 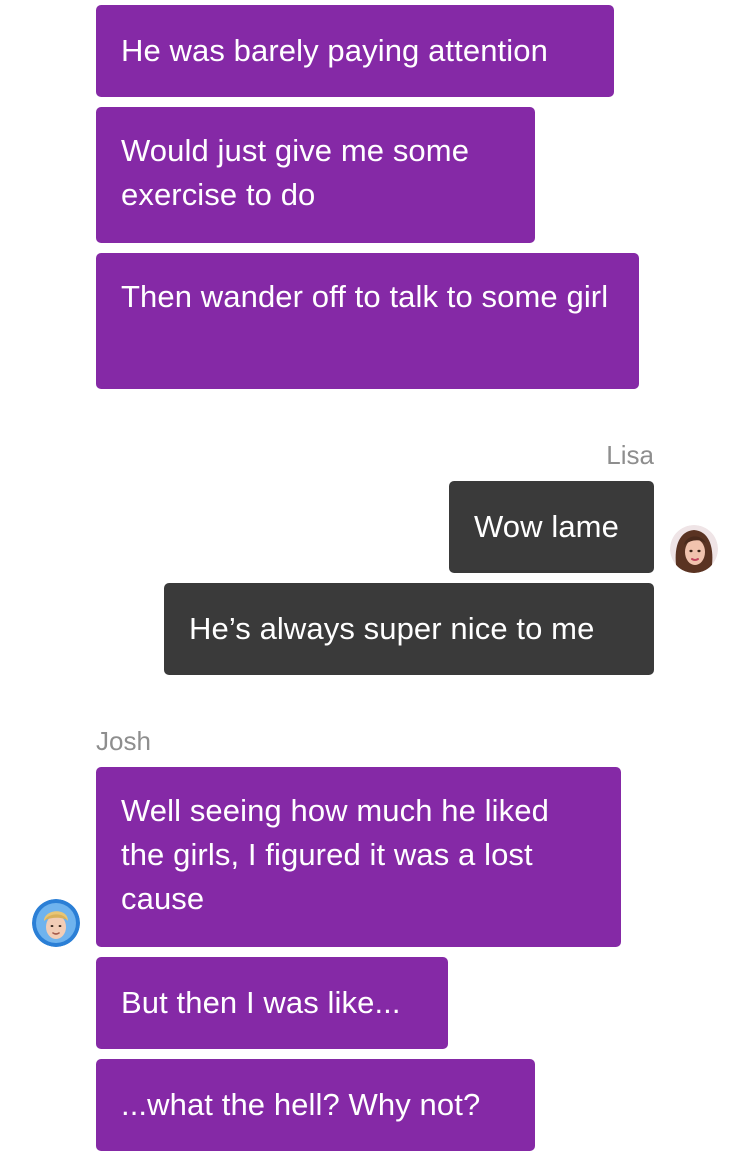 What do you see at coordinates (630, 455) in the screenshot?
I see `sender-name-lisa: Lisa` at bounding box center [630, 455].